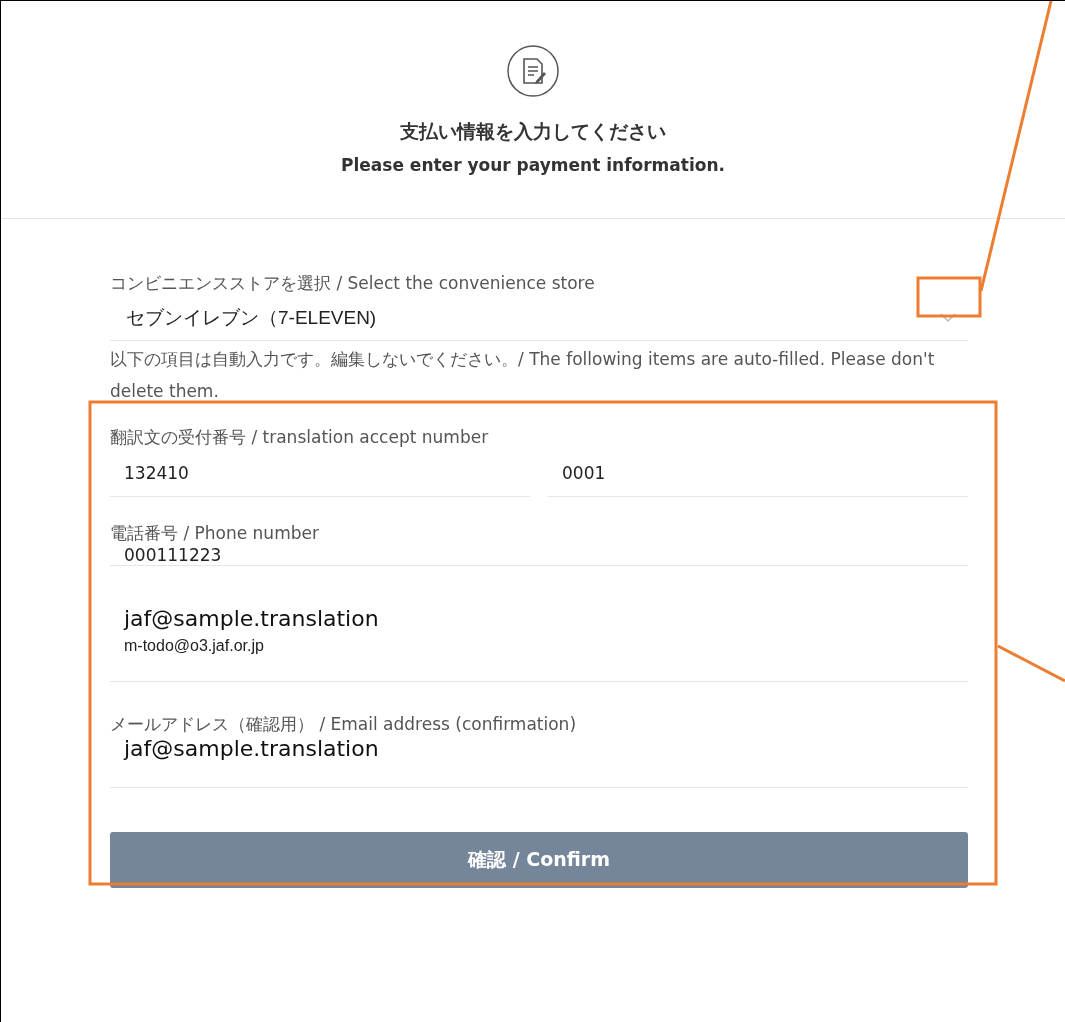 This screenshot has height=1022, width=1065. I want to click on page-subtitle: Please enter your payment information., so click(533, 165).